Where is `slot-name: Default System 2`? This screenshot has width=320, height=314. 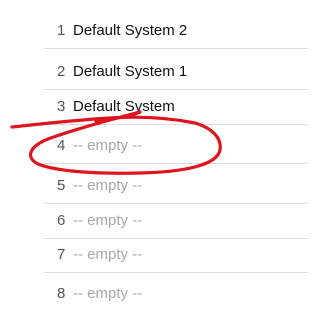 slot-name: Default System 2 is located at coordinates (130, 30).